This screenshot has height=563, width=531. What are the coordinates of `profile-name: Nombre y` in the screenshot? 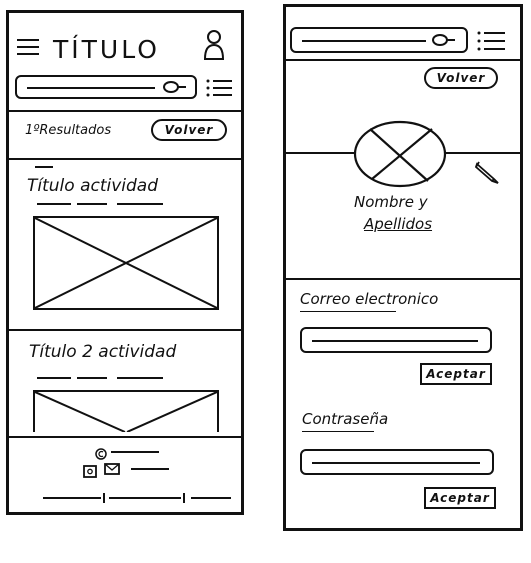 It's located at (391, 202).